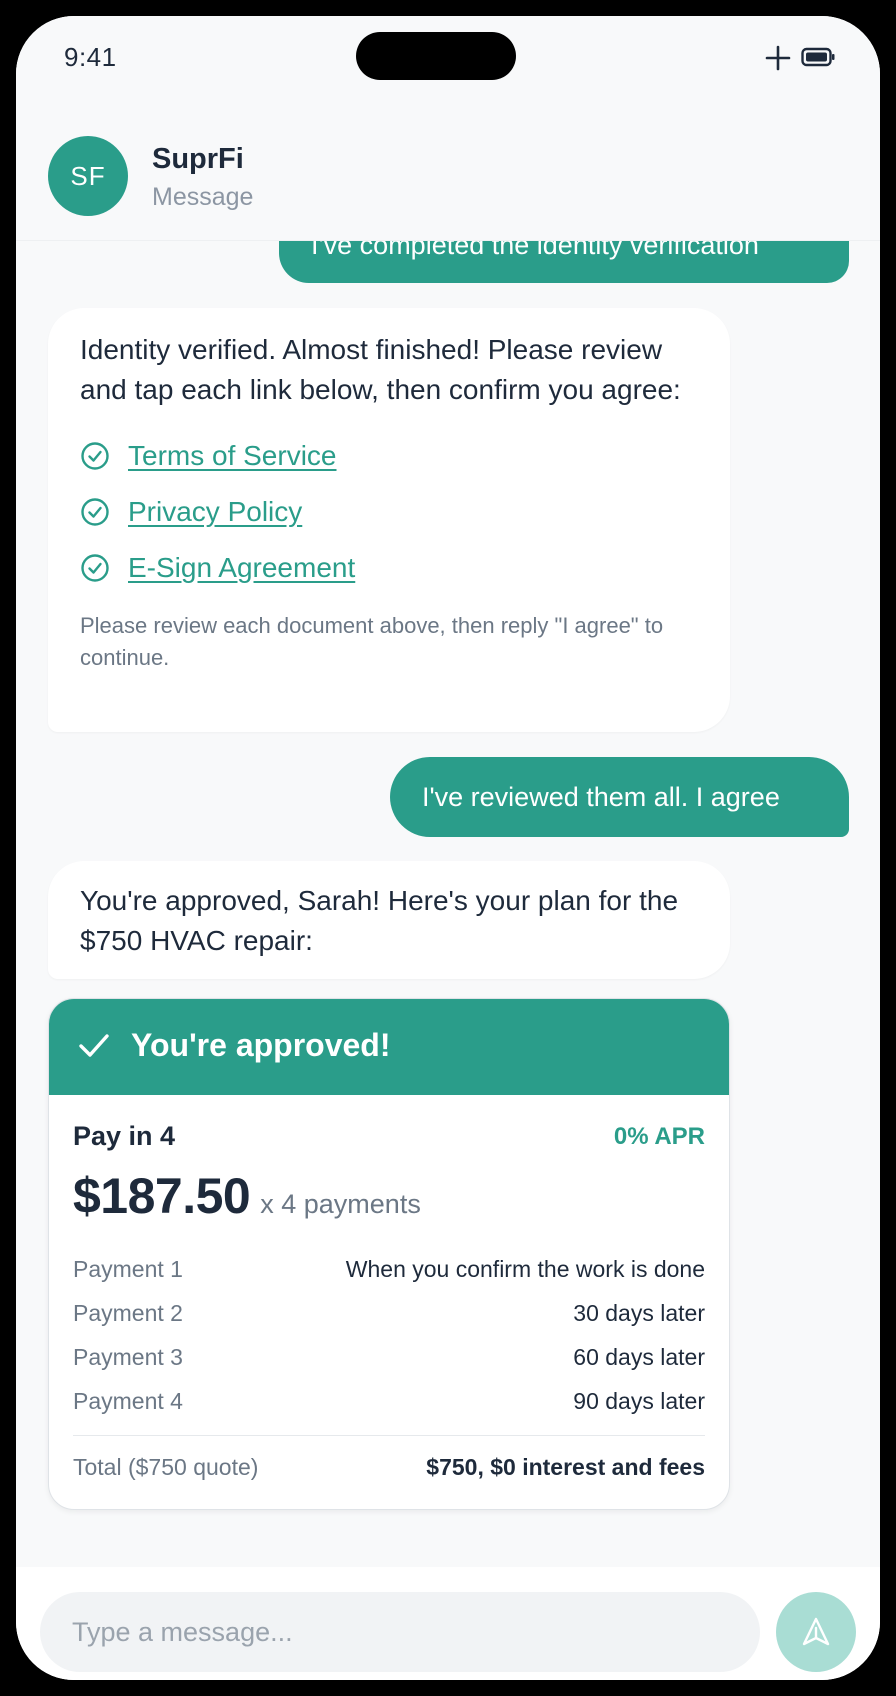 This screenshot has height=1696, width=896. Describe the element at coordinates (389, 1401) in the screenshot. I see `schedule-row: Payment 4 90 days later` at that location.